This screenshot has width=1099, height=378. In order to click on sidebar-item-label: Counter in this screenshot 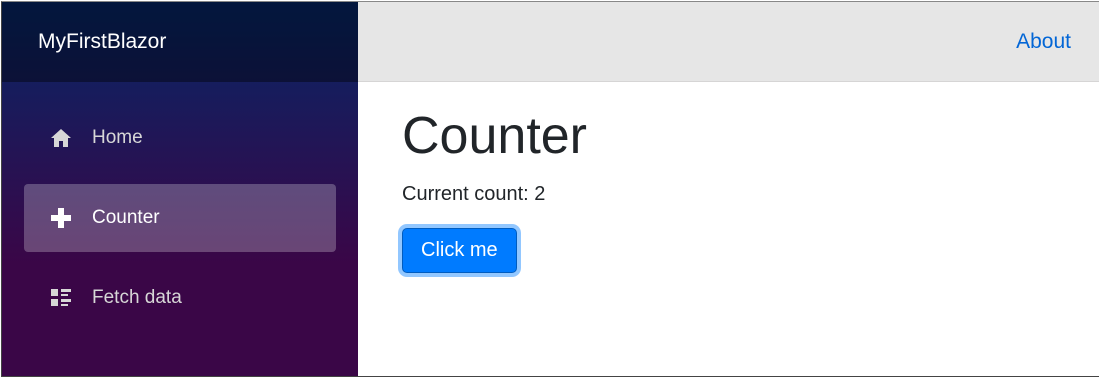, I will do `click(126, 217)`.